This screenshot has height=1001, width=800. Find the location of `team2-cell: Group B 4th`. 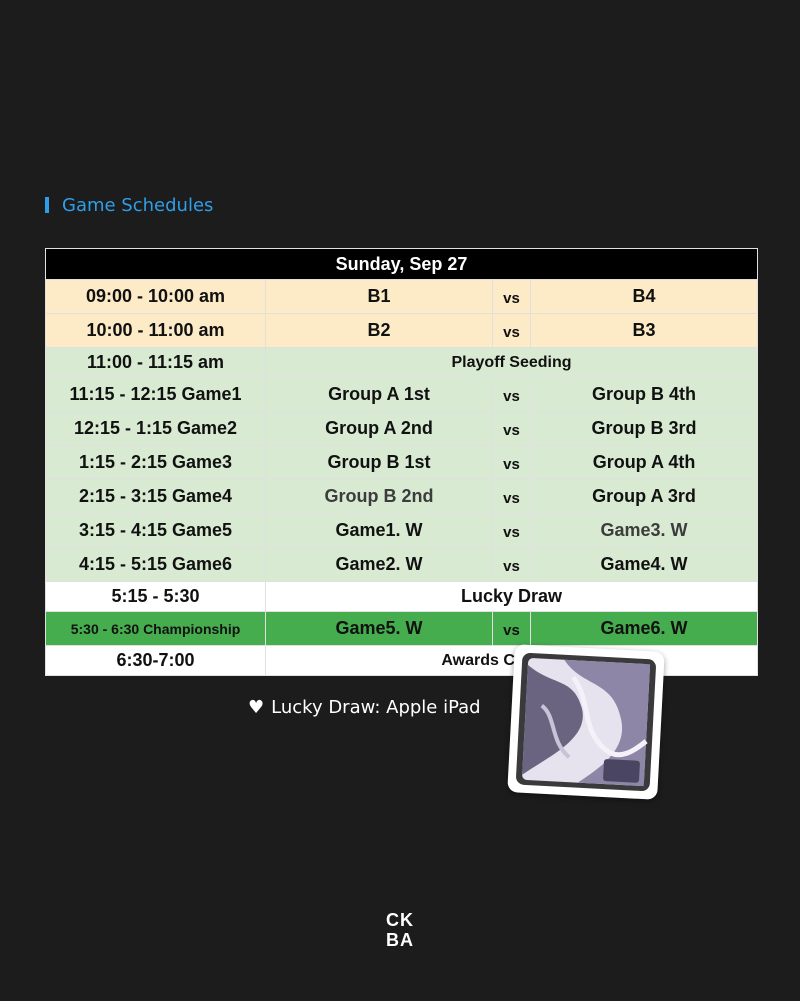

team2-cell: Group B 4th is located at coordinates (644, 394).